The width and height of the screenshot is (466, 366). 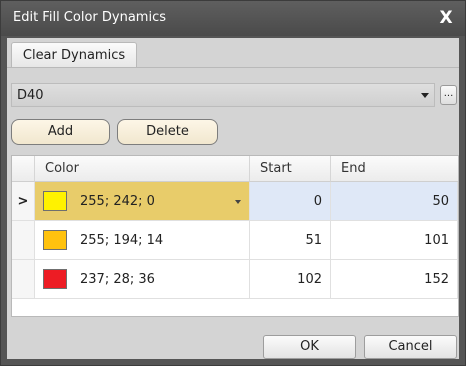 What do you see at coordinates (60, 132) in the screenshot?
I see `add-button: Add` at bounding box center [60, 132].